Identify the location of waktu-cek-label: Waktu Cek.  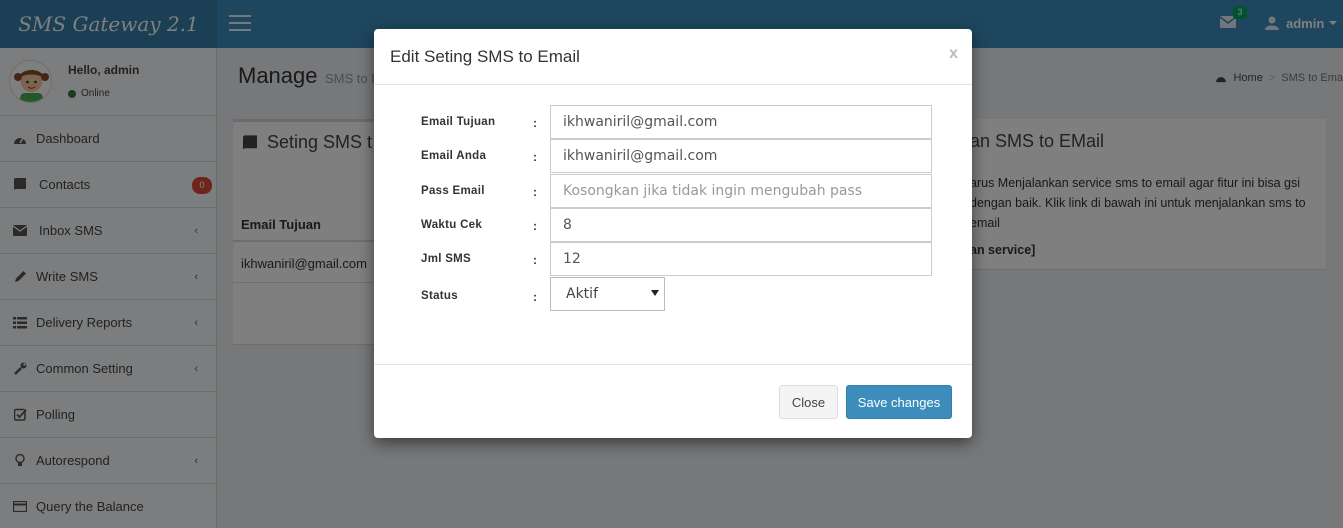
(452, 225).